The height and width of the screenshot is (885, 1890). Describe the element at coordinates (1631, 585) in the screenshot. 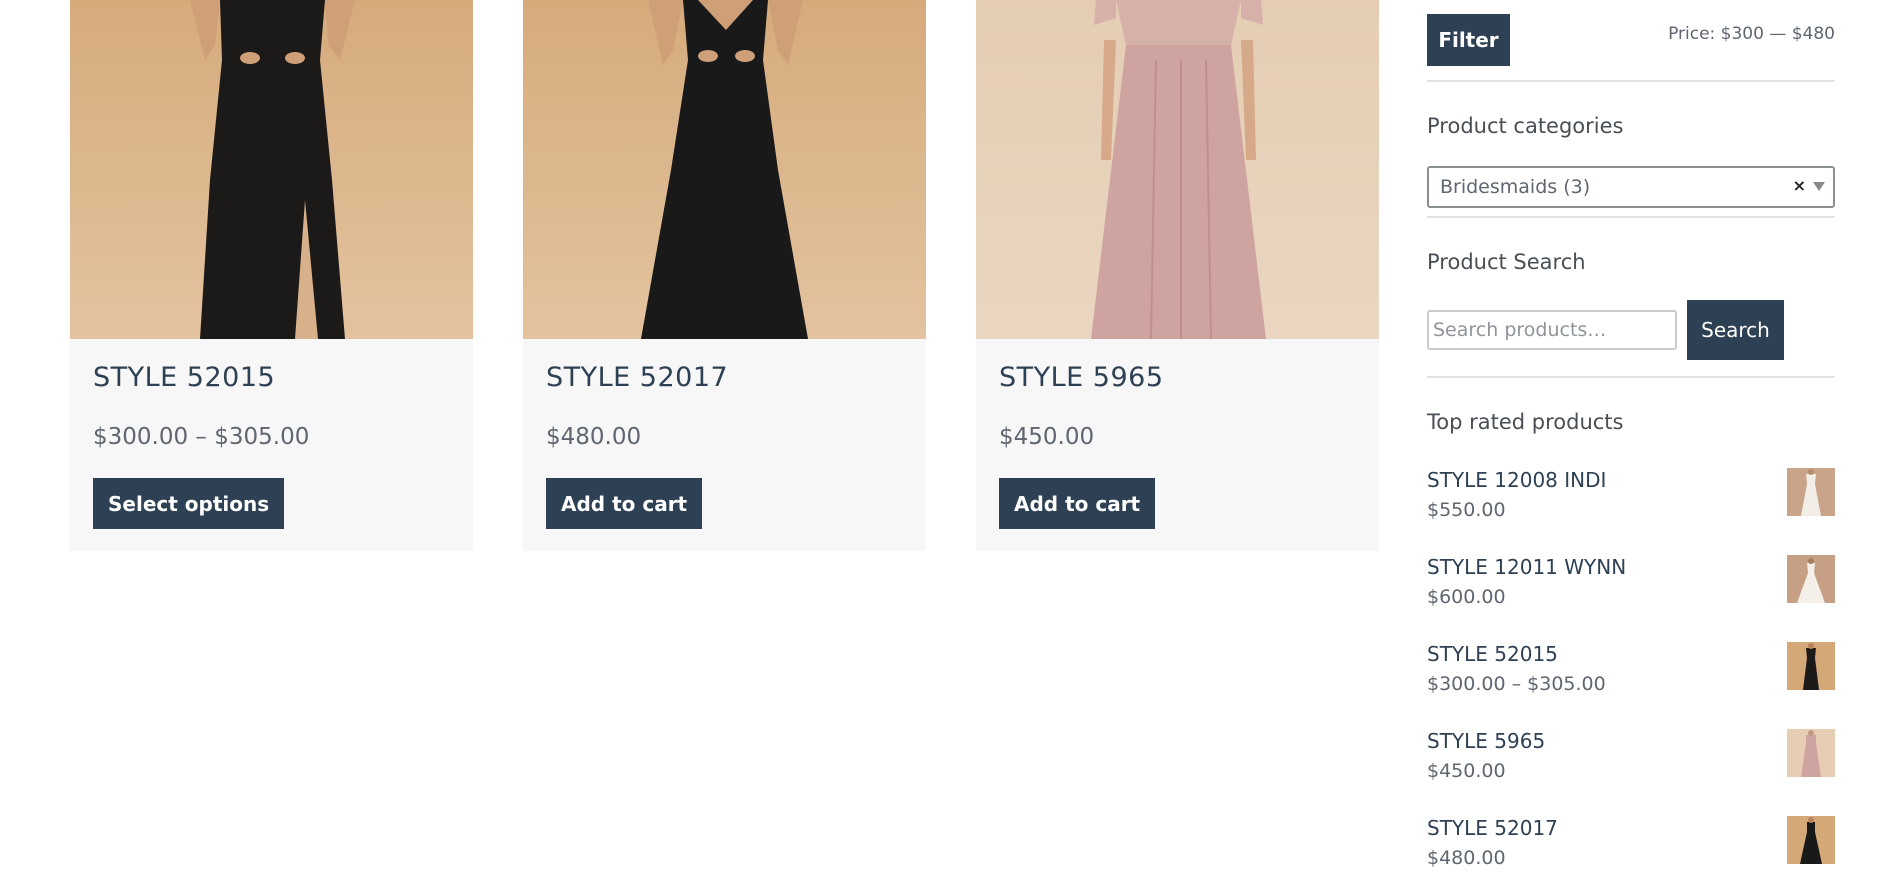

I see `top-rated-item: STYLE 12011 WYNN $600.00` at that location.